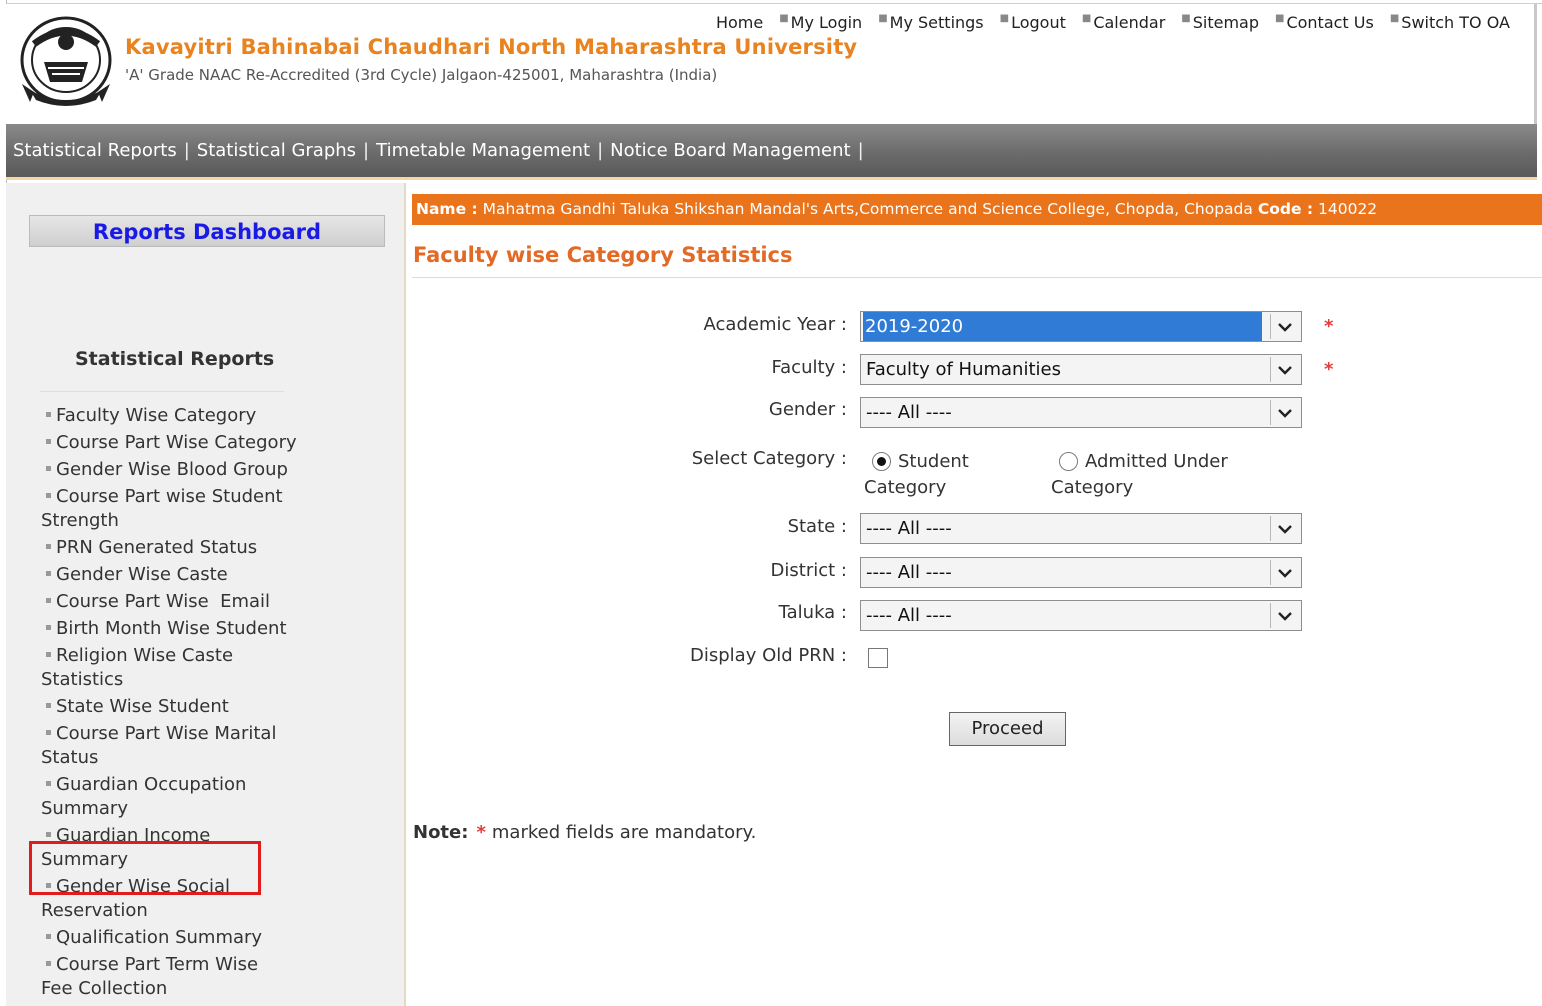 This screenshot has width=1542, height=1006. What do you see at coordinates (276, 150) in the screenshot?
I see `menu-statistical-graphs: Statistical Graphs` at bounding box center [276, 150].